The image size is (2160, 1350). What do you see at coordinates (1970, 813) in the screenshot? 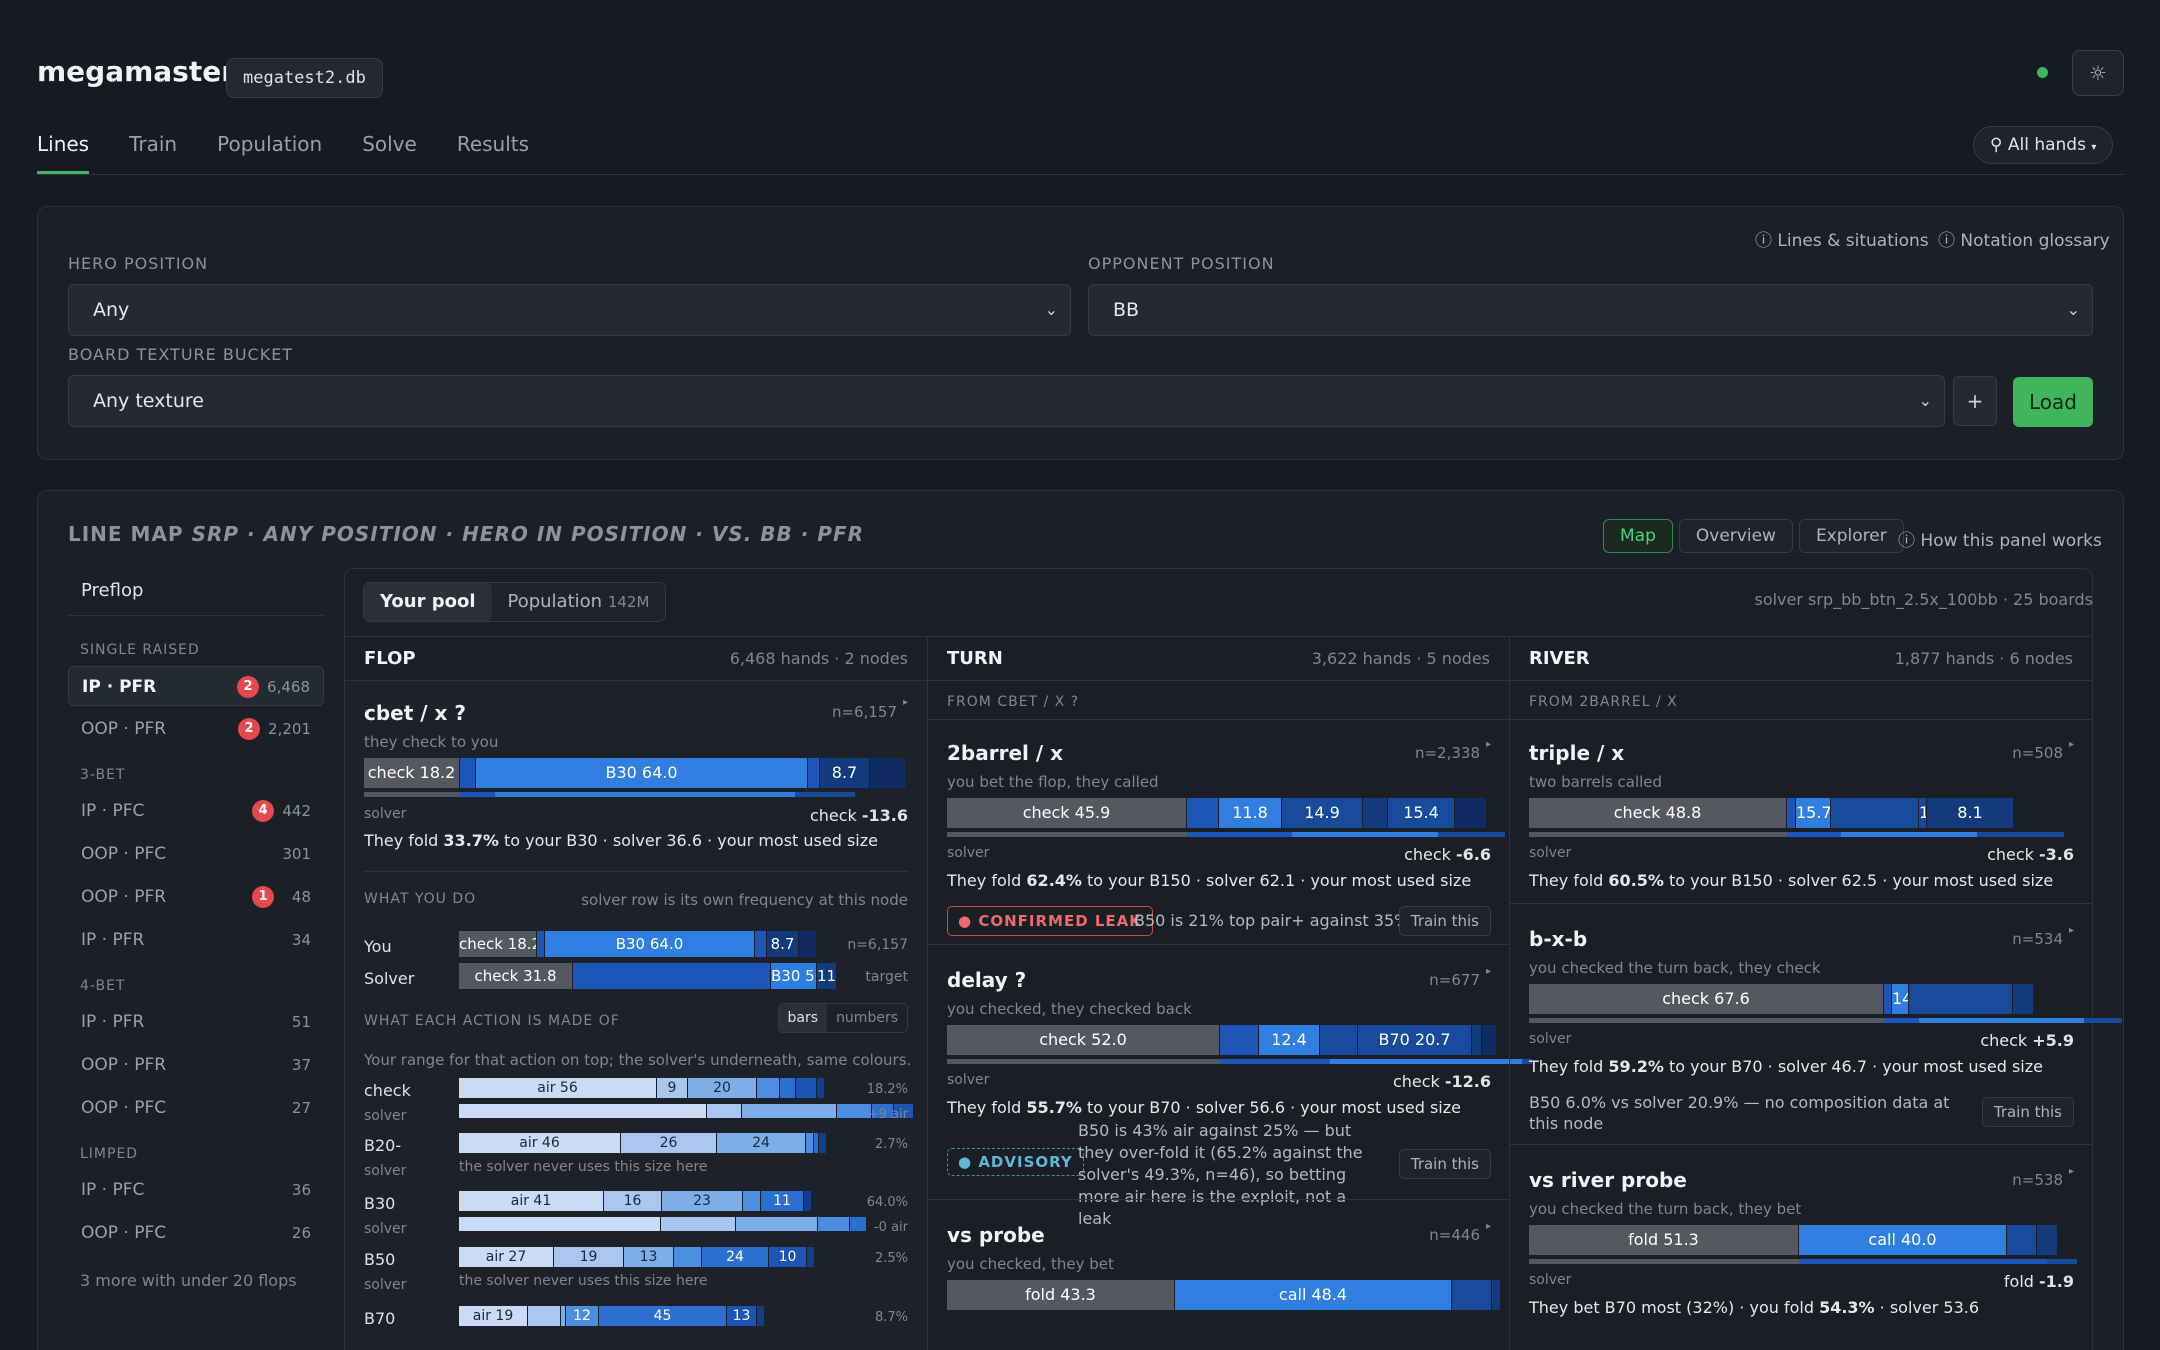
I see `bar-segment: 8.1` at bounding box center [1970, 813].